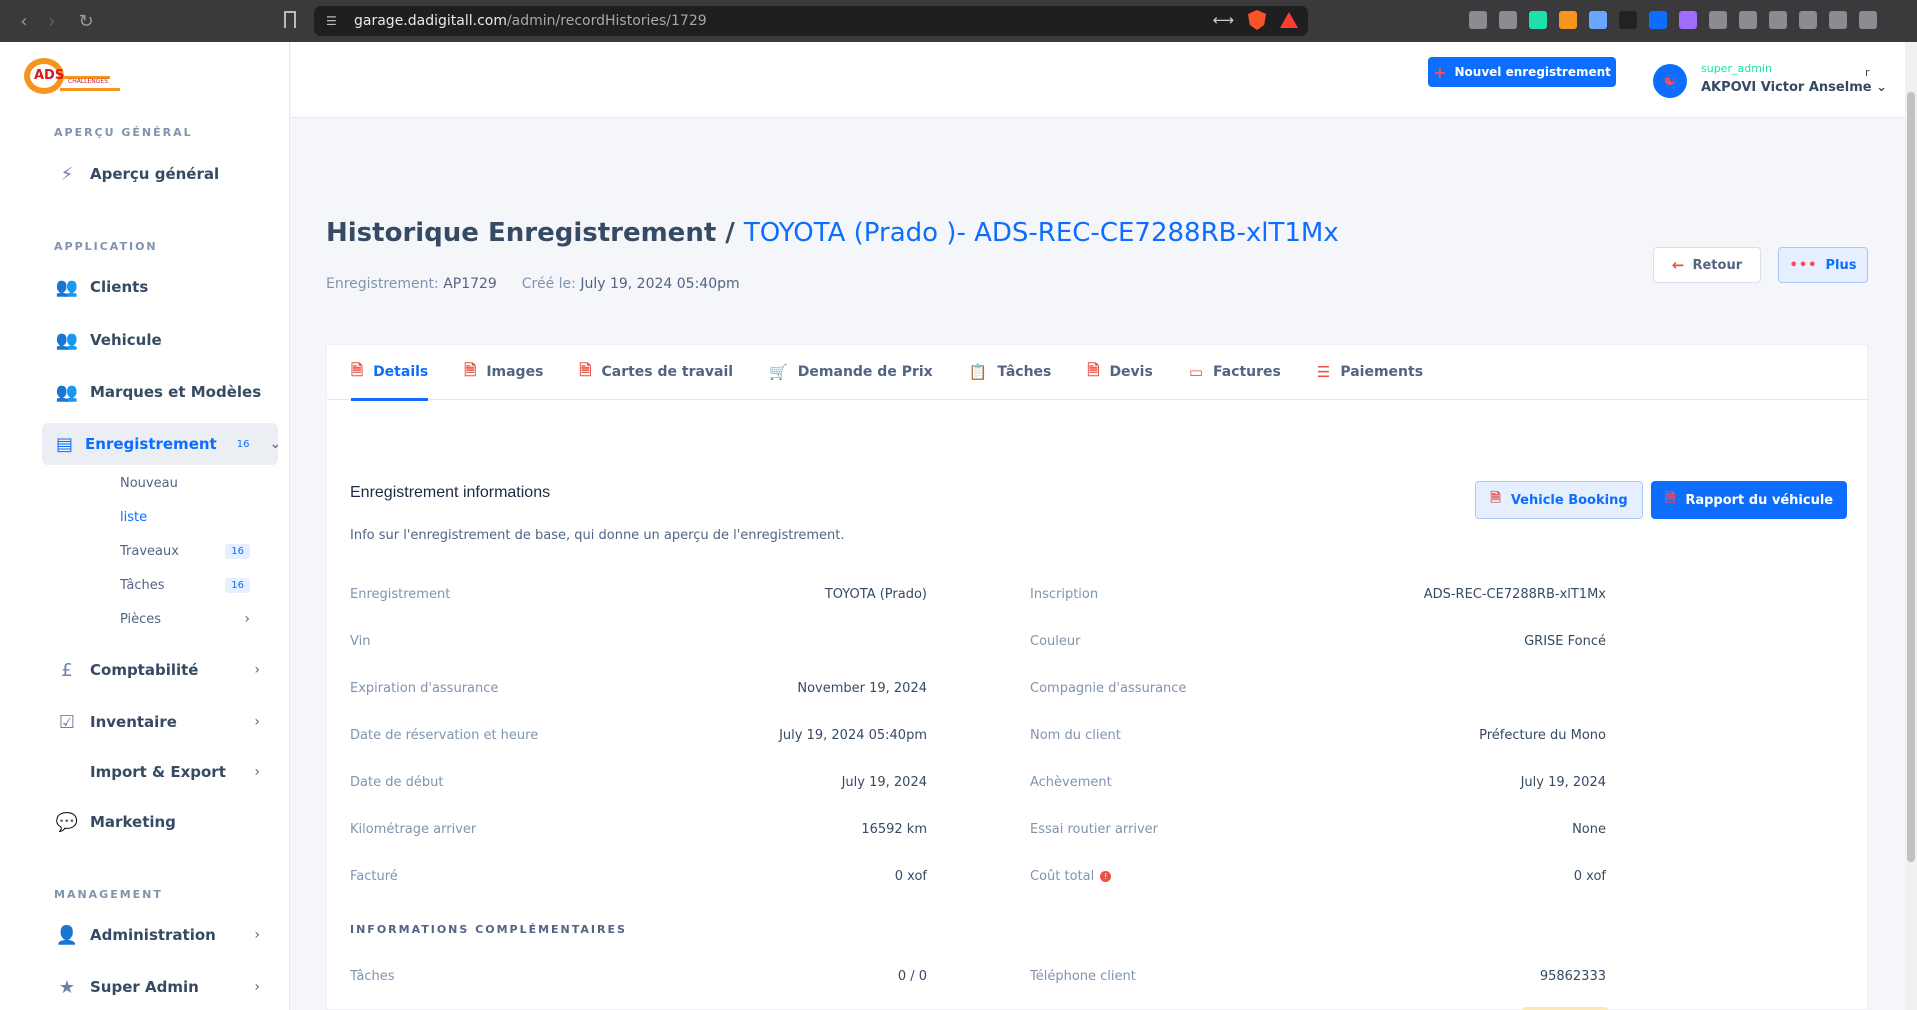 The height and width of the screenshot is (1010, 1917). I want to click on sidebar-item-import-export: Import & Export ›, so click(160, 772).